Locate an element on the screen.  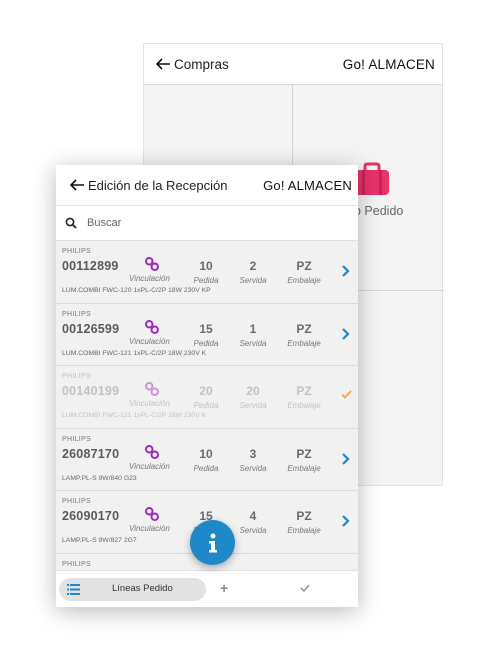
back-button: Edición de la Recepción is located at coordinates (148, 185).